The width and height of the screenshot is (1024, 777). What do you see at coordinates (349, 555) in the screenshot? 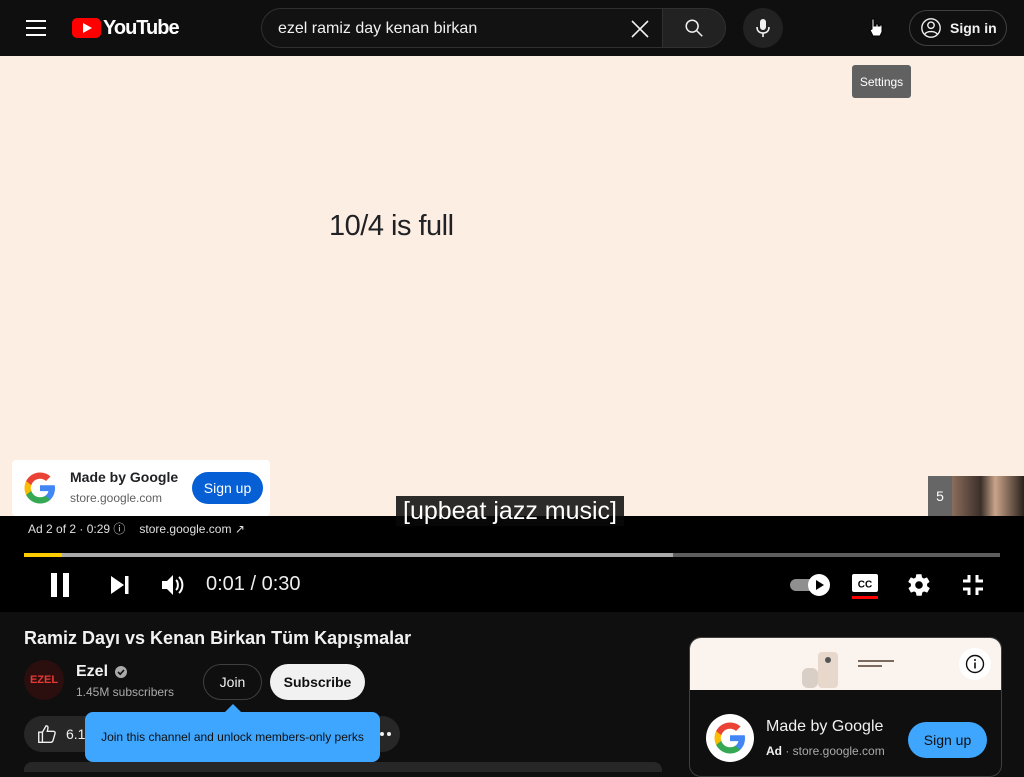
I see `progress-buffered` at bounding box center [349, 555].